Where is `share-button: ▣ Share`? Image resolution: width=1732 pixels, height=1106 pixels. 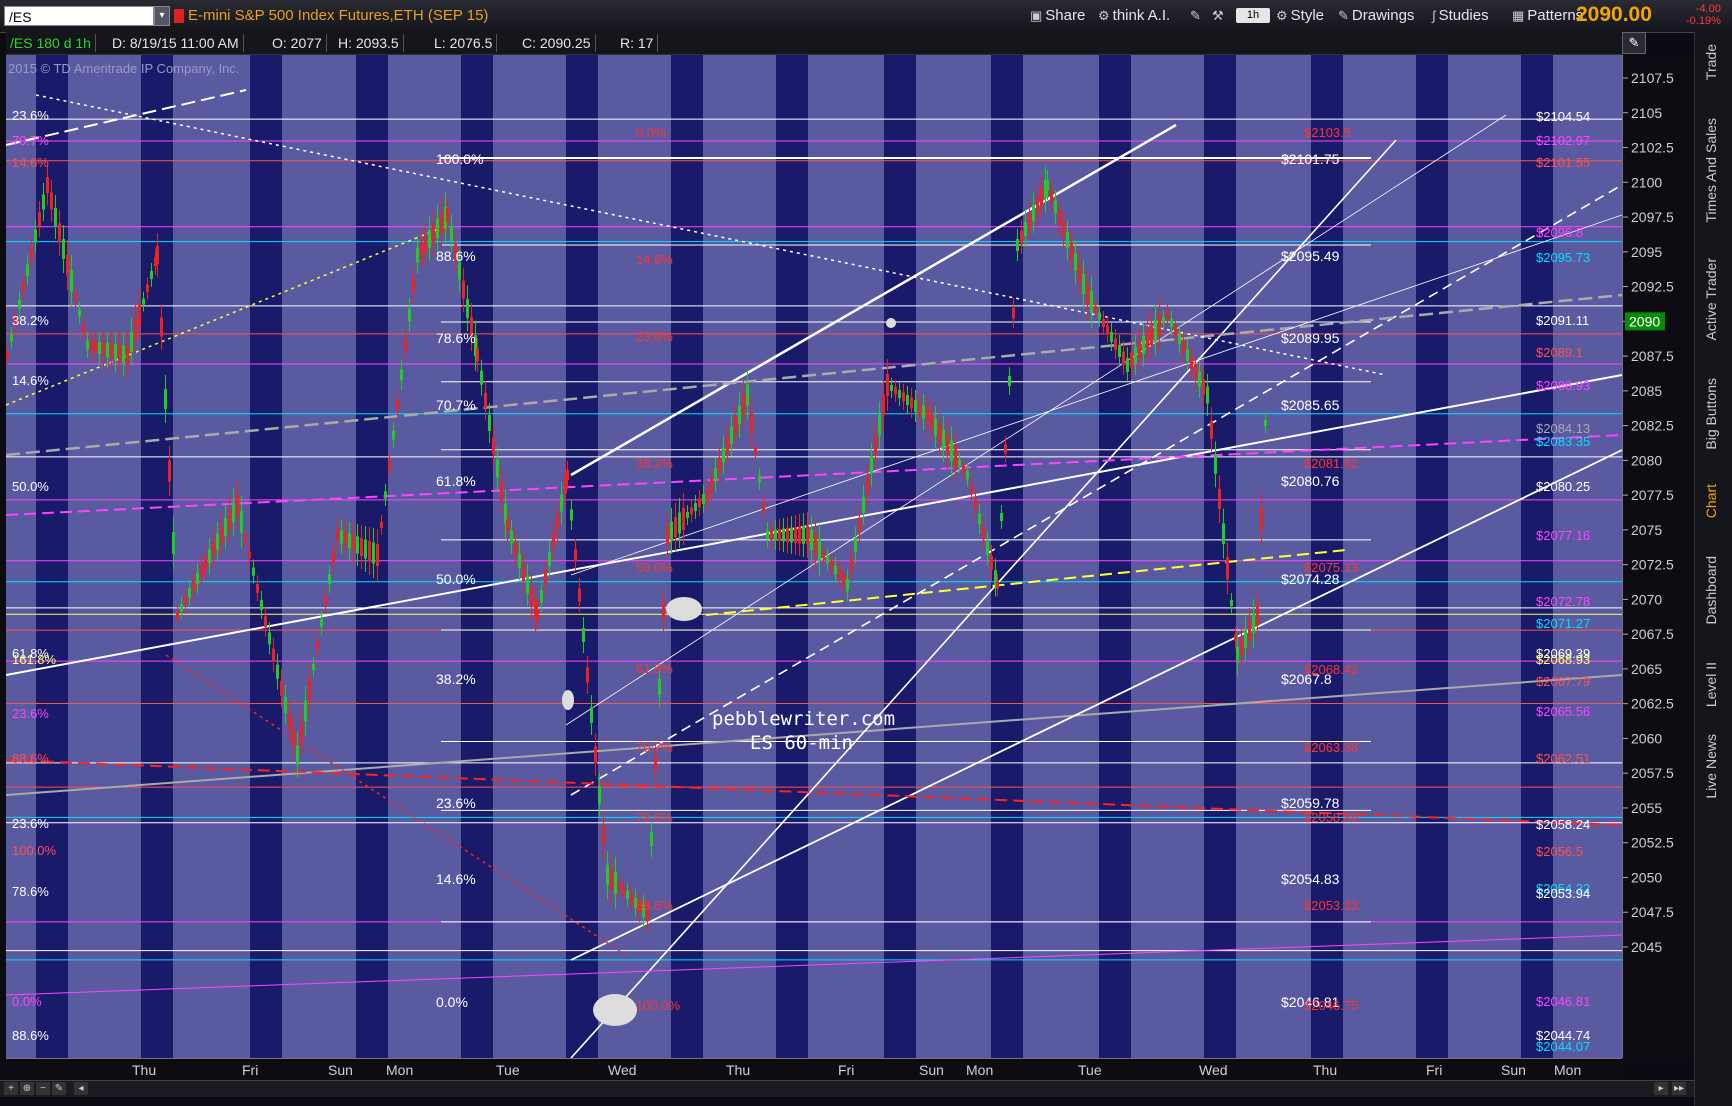 share-button: ▣ Share is located at coordinates (1057, 16).